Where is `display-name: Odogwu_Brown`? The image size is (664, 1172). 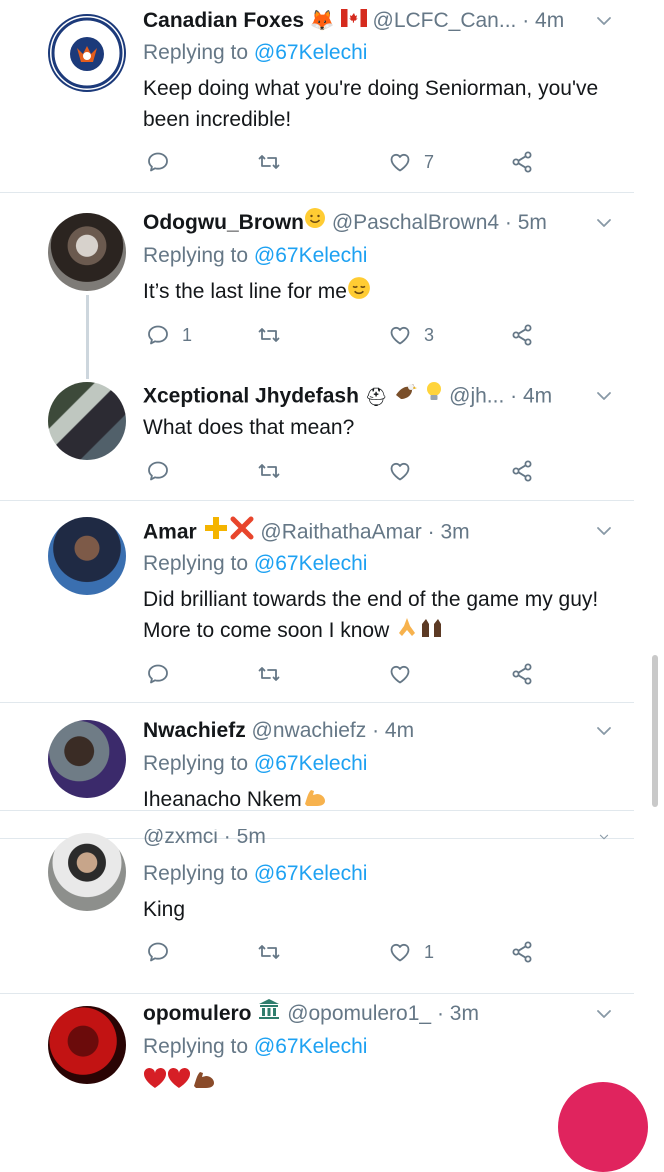
display-name: Odogwu_Brown is located at coordinates (223, 222).